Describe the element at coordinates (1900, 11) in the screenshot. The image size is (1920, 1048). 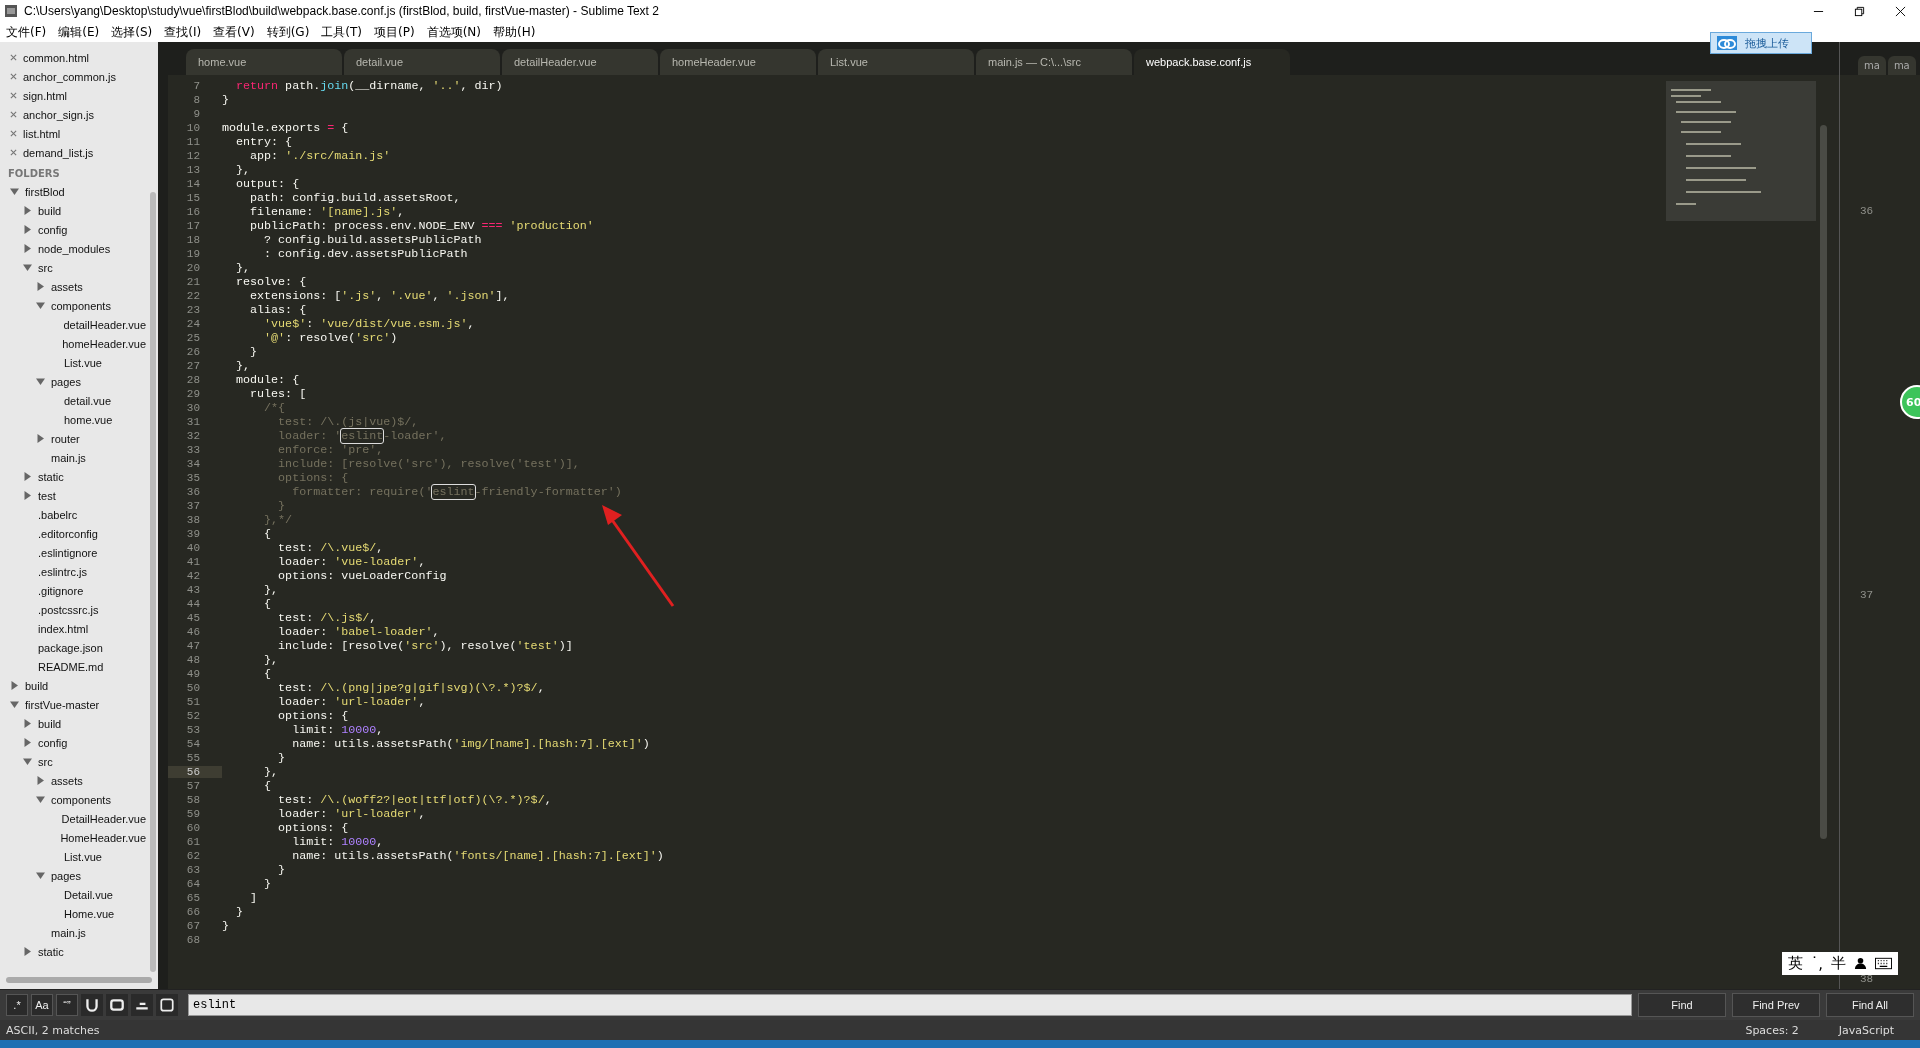
I see `close-icon` at that location.